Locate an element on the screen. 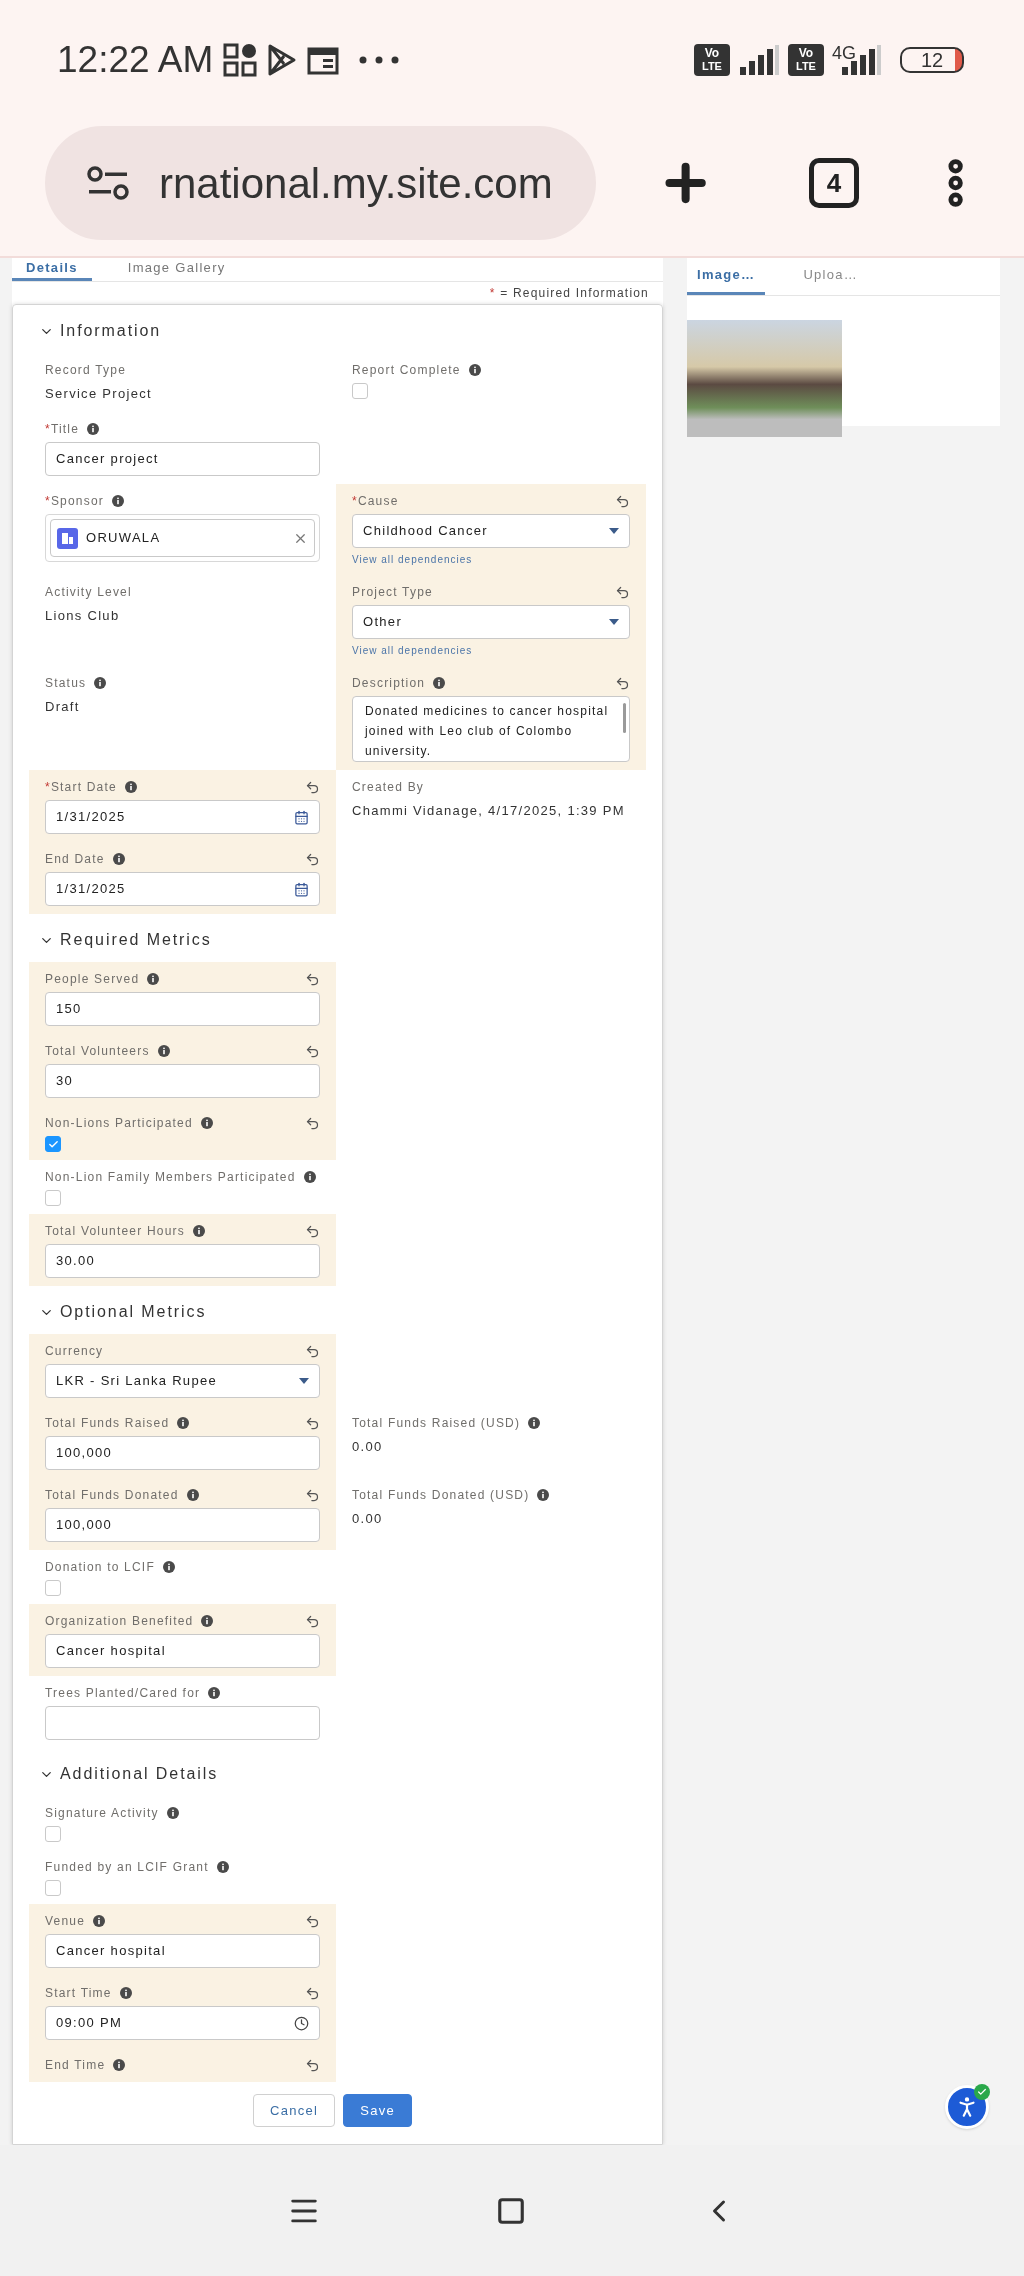 Image resolution: width=1024 pixels, height=2276 pixels. site-settings-icon is located at coordinates (108, 183).